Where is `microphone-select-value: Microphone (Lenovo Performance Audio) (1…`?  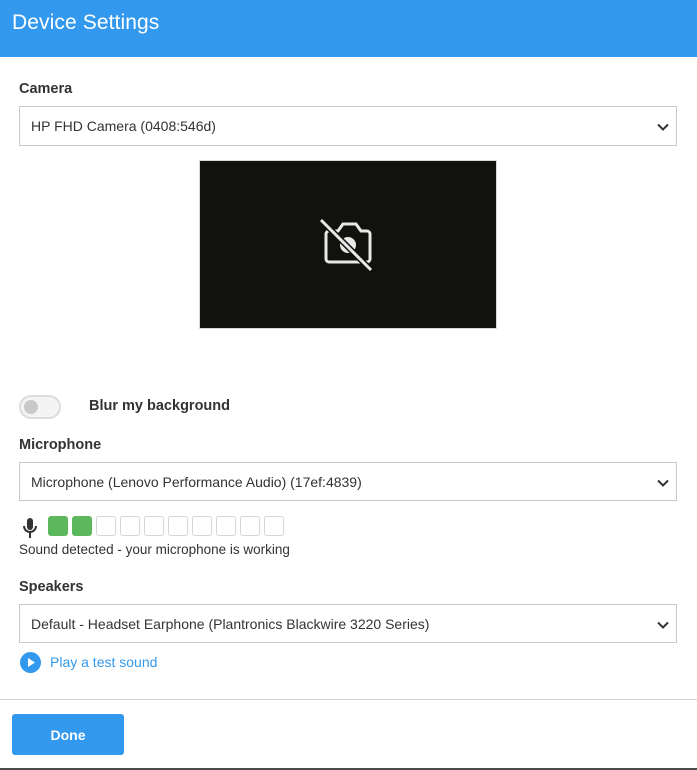 microphone-select-value: Microphone (Lenovo Performance Audio) (1… is located at coordinates (196, 482).